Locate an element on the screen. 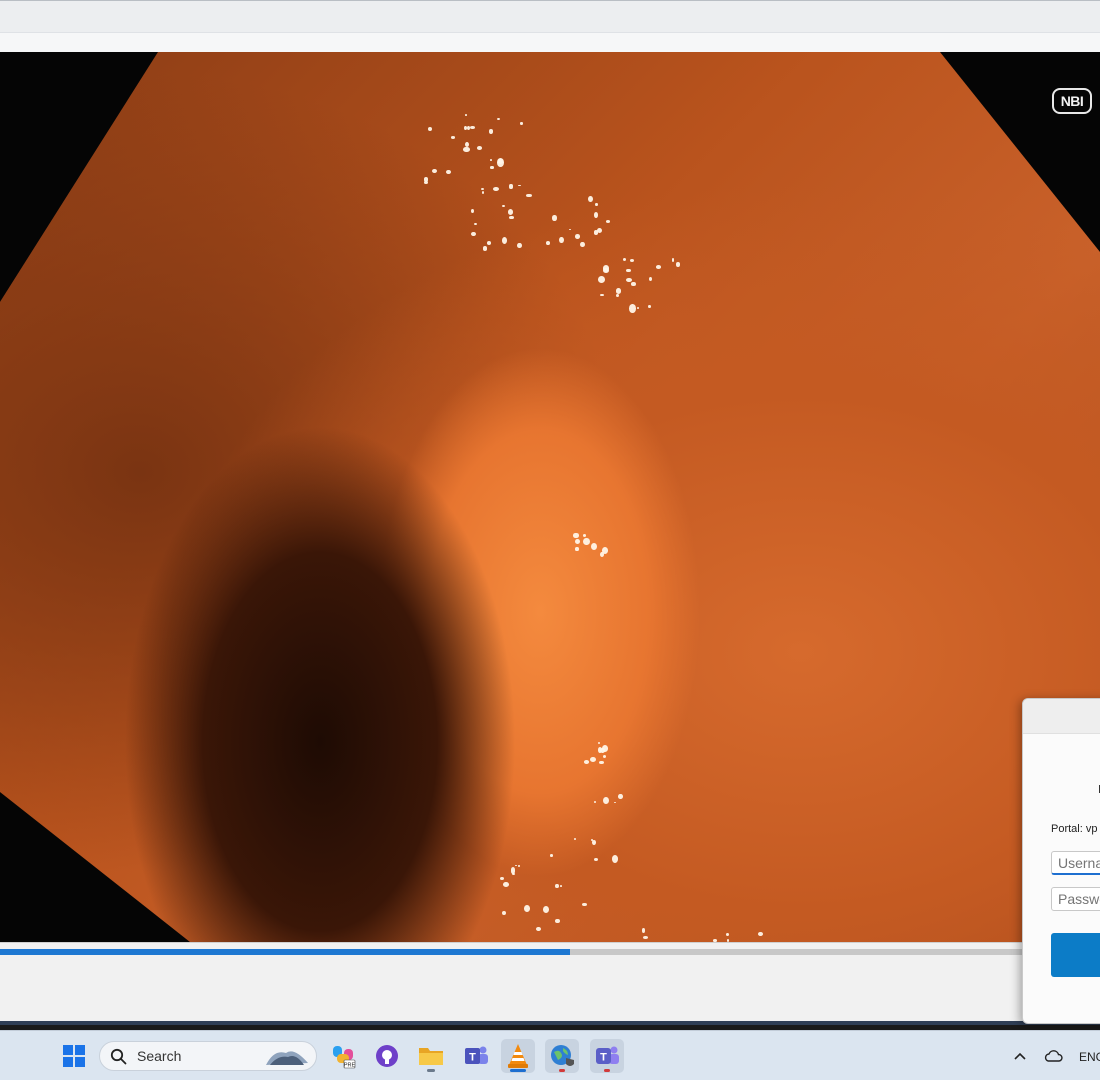 The height and width of the screenshot is (1080, 1100). vlc-icon is located at coordinates (518, 1056).